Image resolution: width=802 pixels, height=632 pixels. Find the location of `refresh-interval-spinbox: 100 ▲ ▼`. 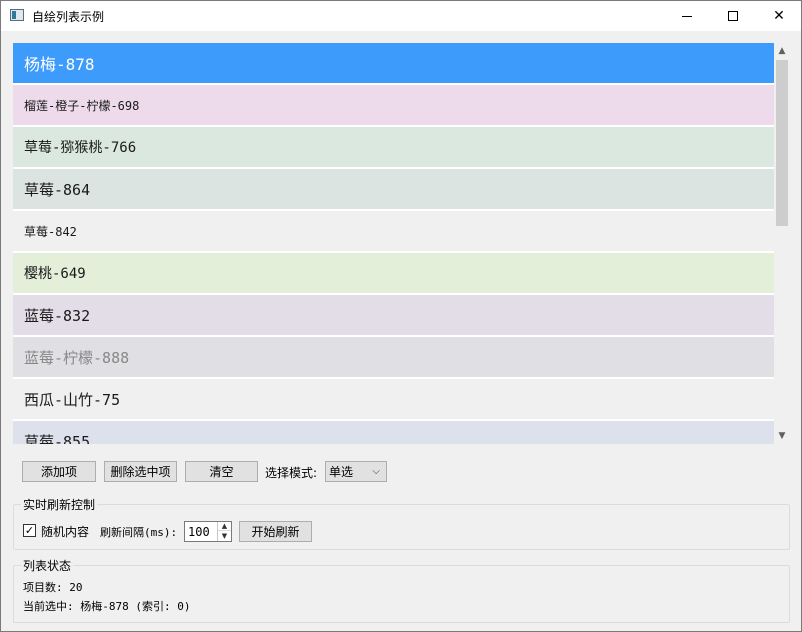

refresh-interval-spinbox: 100 ▲ ▼ is located at coordinates (208, 531).